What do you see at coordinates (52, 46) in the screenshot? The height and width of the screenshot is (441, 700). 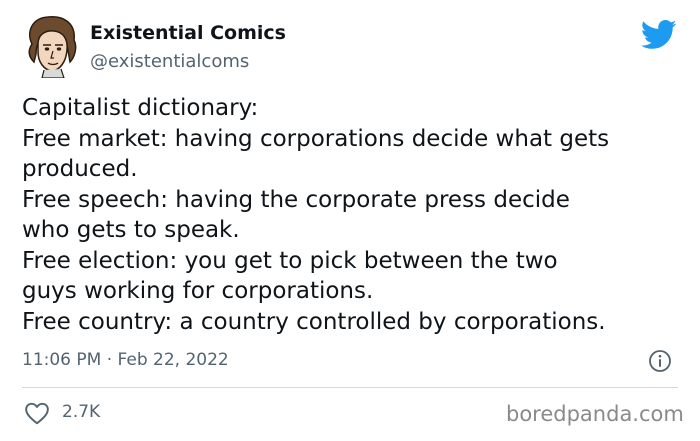 I see `avatar` at bounding box center [52, 46].